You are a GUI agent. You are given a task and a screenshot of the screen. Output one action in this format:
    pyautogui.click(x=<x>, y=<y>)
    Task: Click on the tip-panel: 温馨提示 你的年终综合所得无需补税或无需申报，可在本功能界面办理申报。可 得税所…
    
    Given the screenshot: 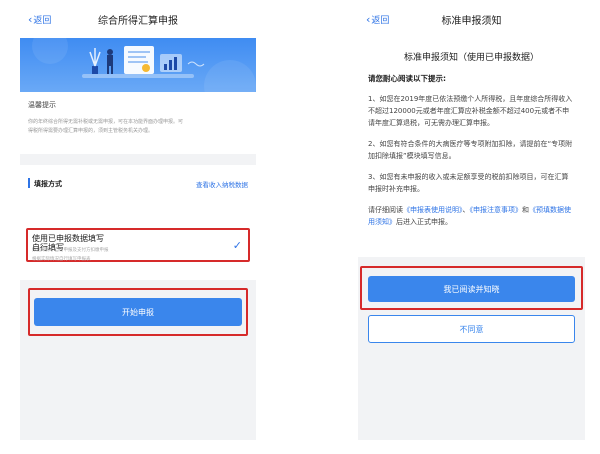 What is the action you would take?
    pyautogui.click(x=138, y=123)
    